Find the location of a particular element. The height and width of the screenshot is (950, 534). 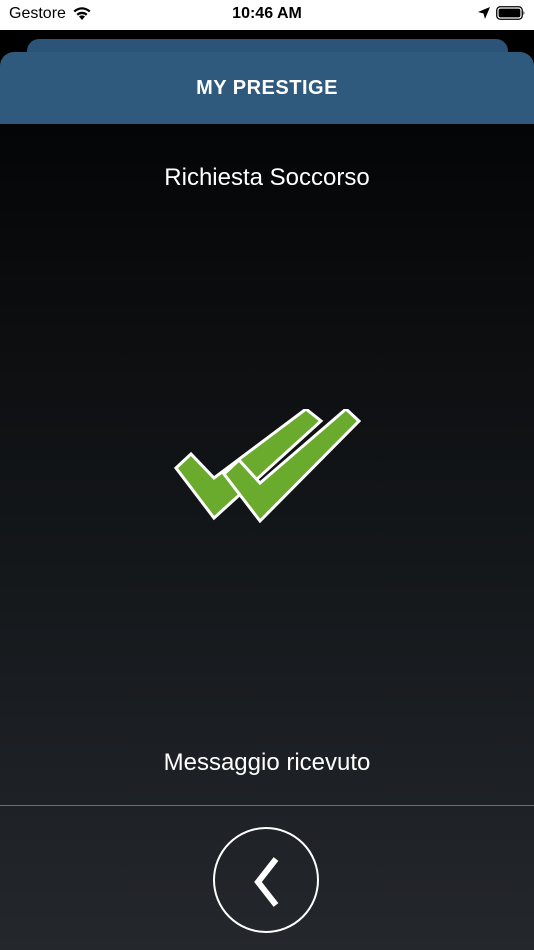

battery-icon is located at coordinates (510, 13).